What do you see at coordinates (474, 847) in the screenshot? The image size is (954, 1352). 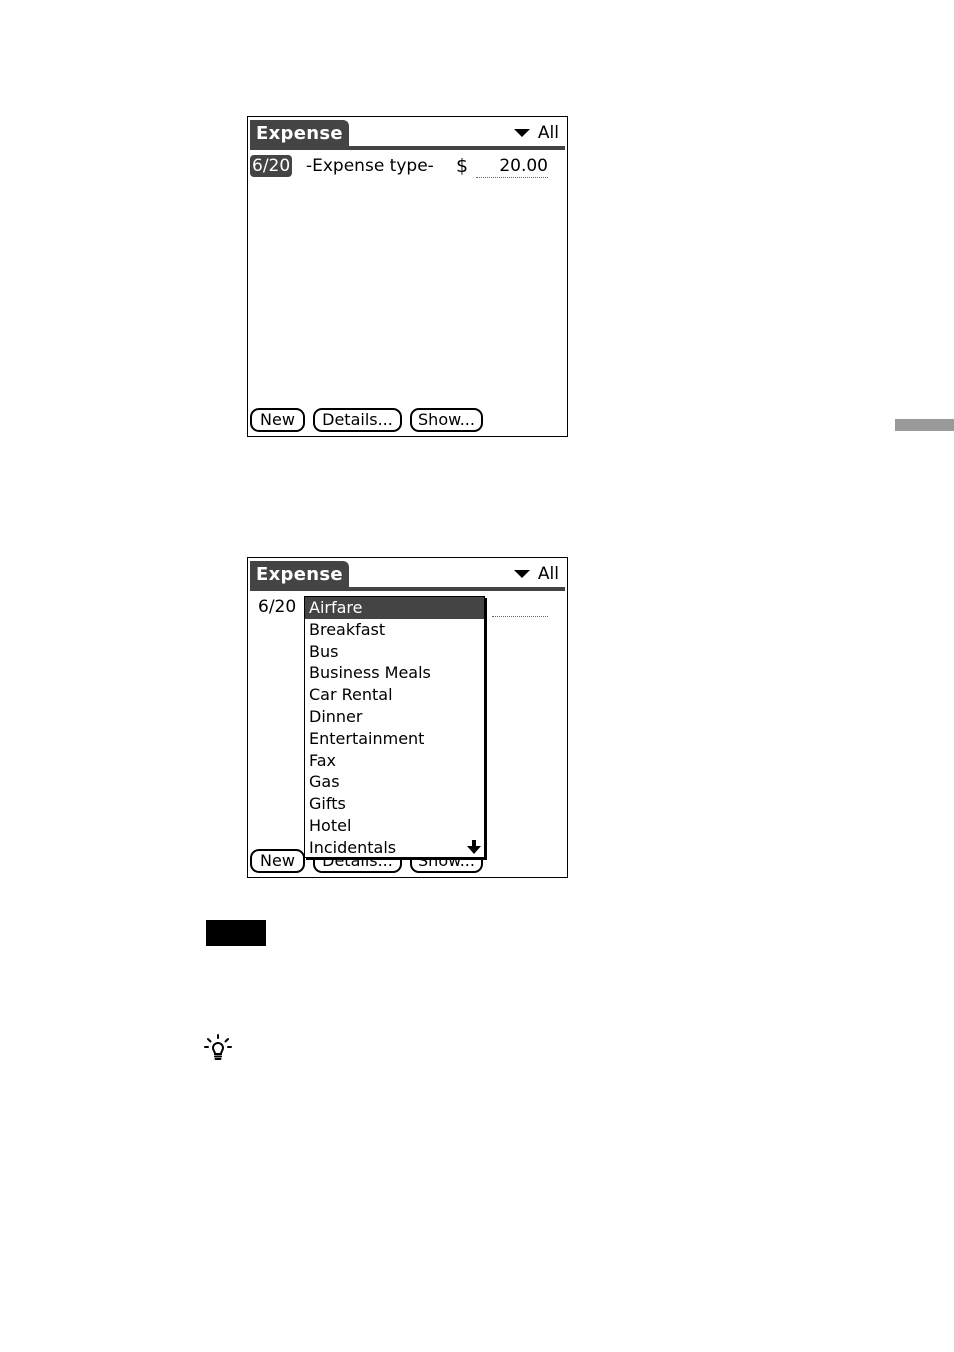 I see `arrow-down-icon` at bounding box center [474, 847].